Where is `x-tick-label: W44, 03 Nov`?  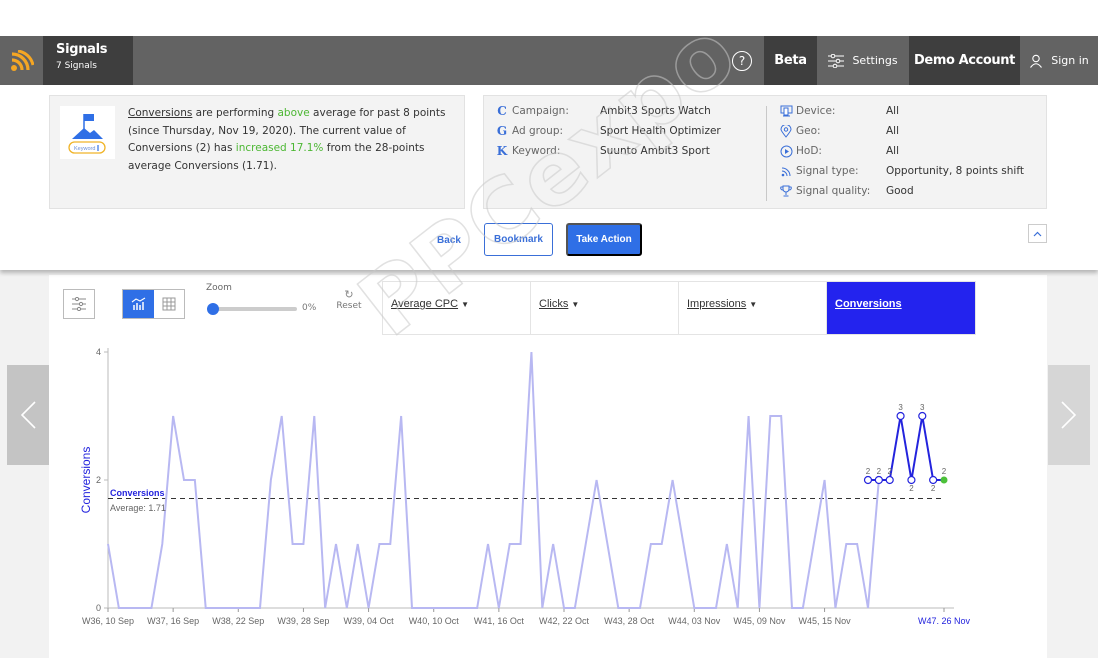
x-tick-label: W44, 03 Nov is located at coordinates (694, 621).